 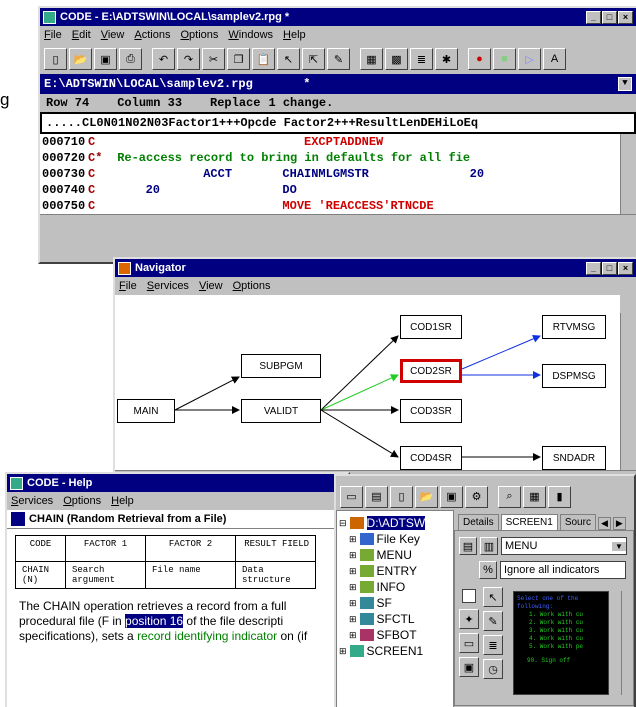 What do you see at coordinates (238, 59) in the screenshot?
I see `copy-icon: ❐` at bounding box center [238, 59].